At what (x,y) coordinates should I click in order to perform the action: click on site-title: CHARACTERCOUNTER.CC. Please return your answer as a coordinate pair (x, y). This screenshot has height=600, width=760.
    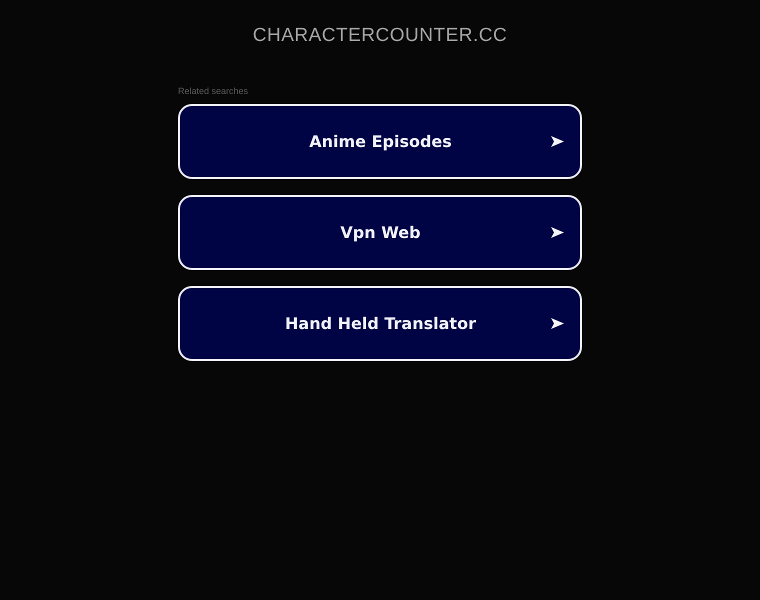
    Looking at the image, I should click on (380, 36).